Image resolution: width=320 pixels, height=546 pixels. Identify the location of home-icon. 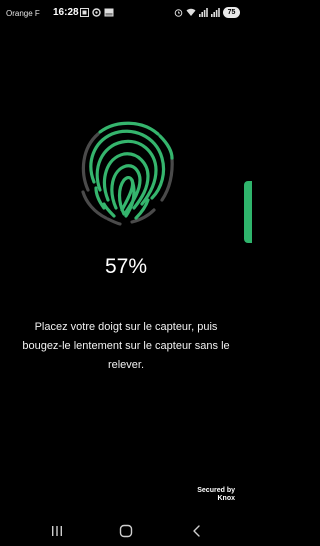
(126, 531).